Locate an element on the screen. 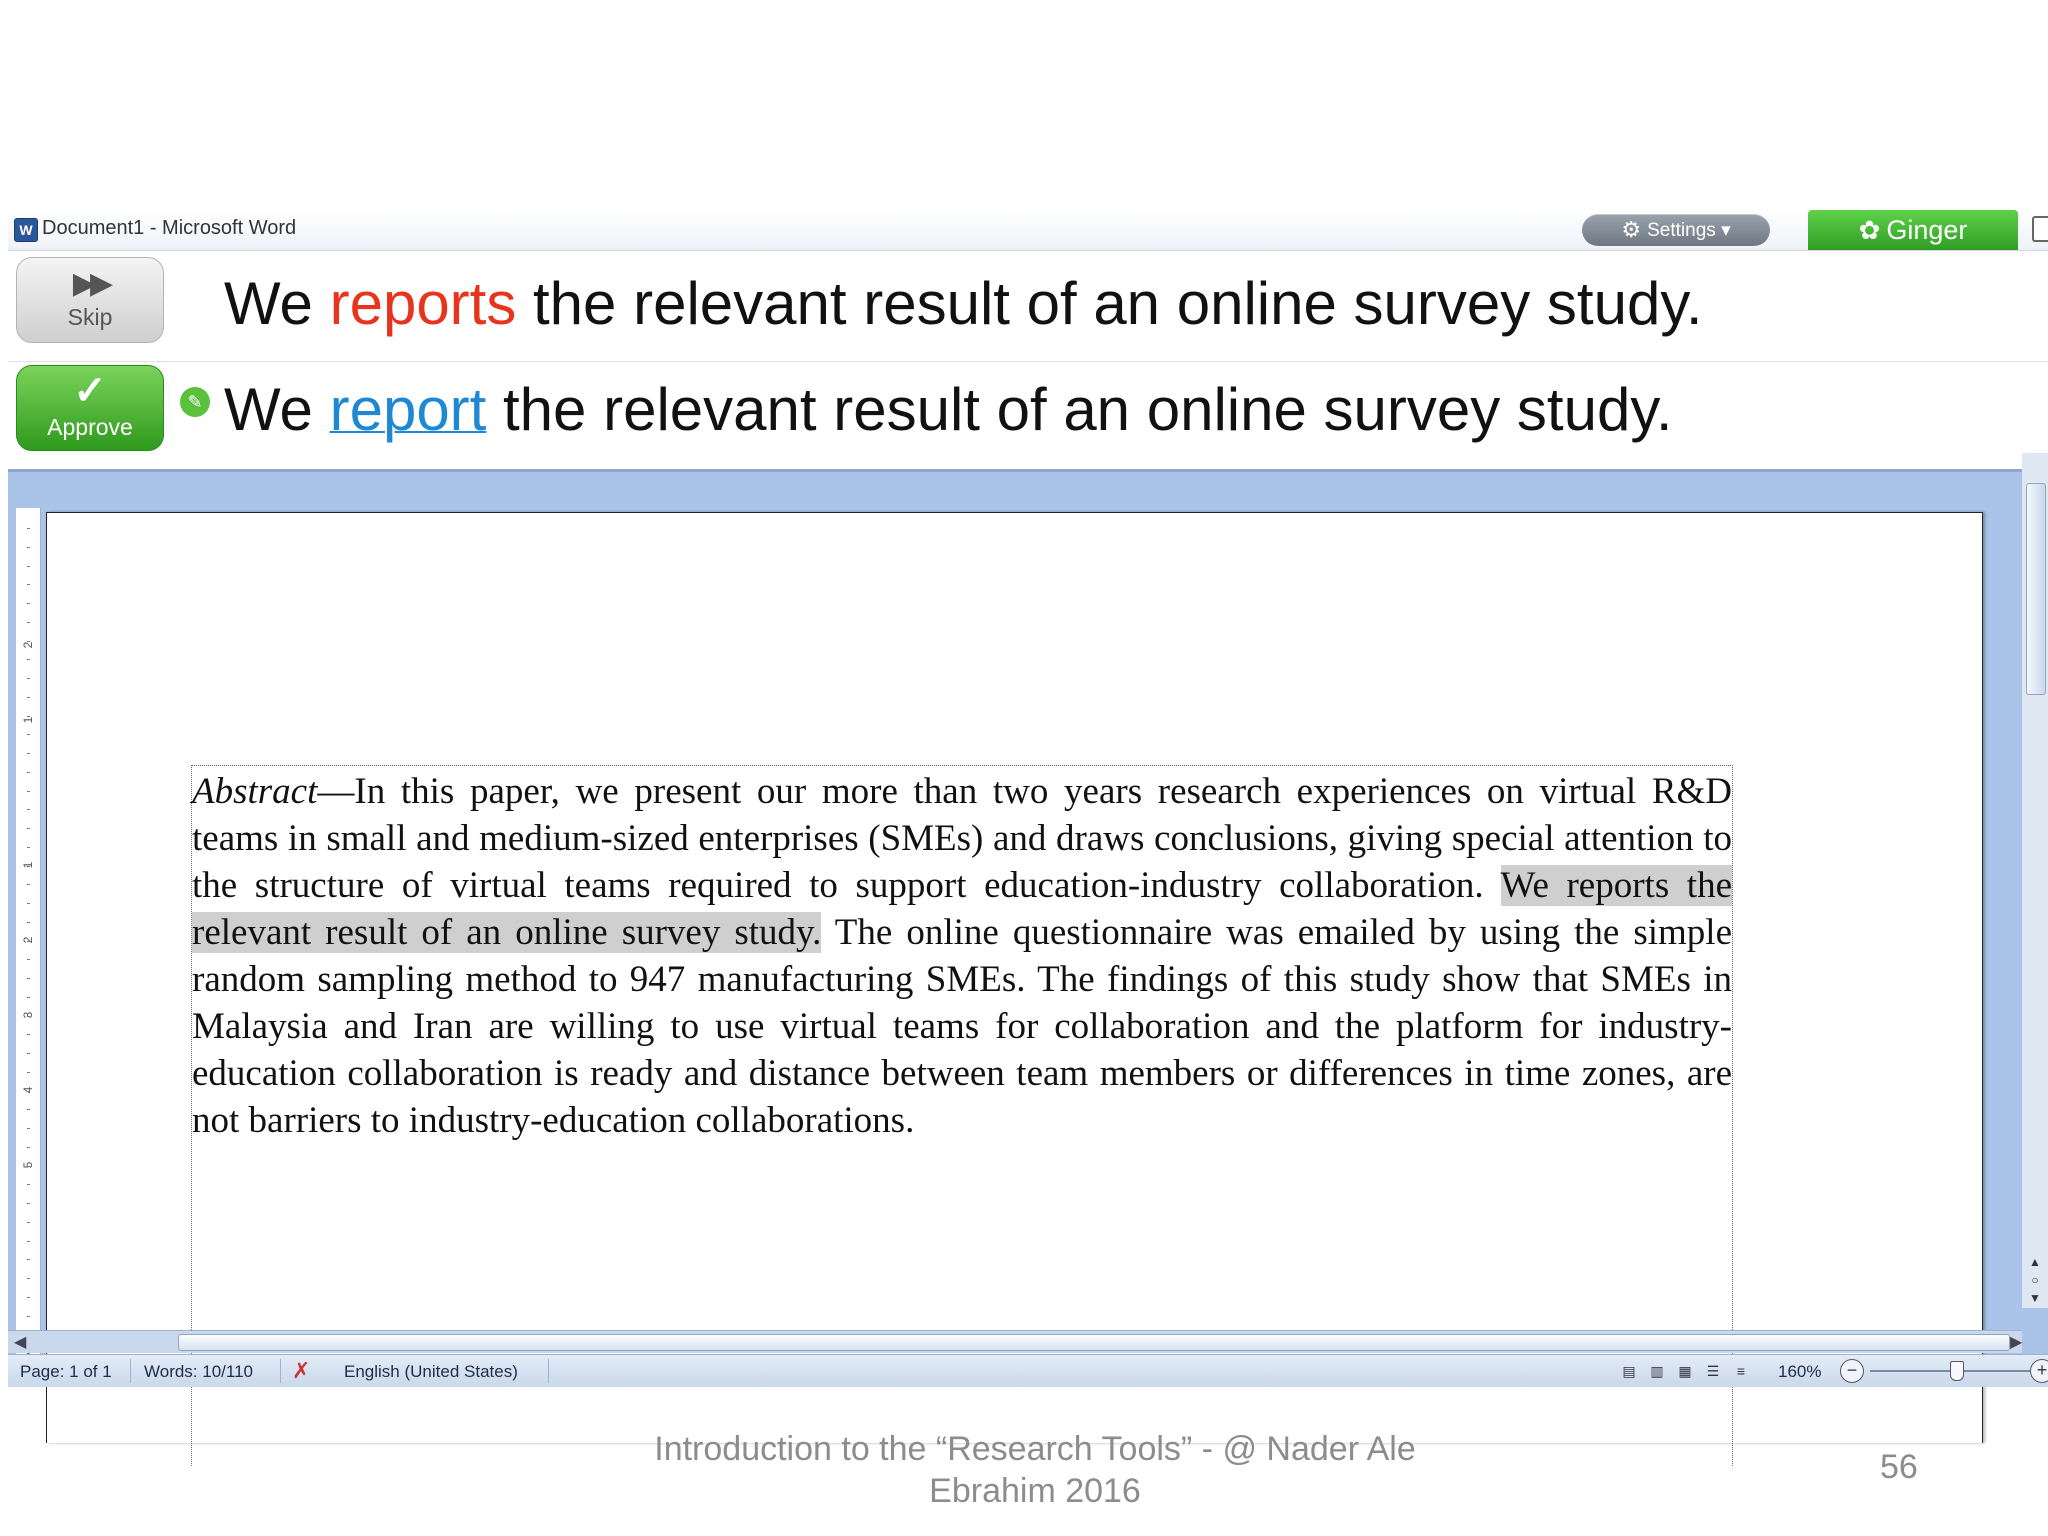  vertical-ruler: 2 1 1 2 3 4 5 is located at coordinates (28, 943).